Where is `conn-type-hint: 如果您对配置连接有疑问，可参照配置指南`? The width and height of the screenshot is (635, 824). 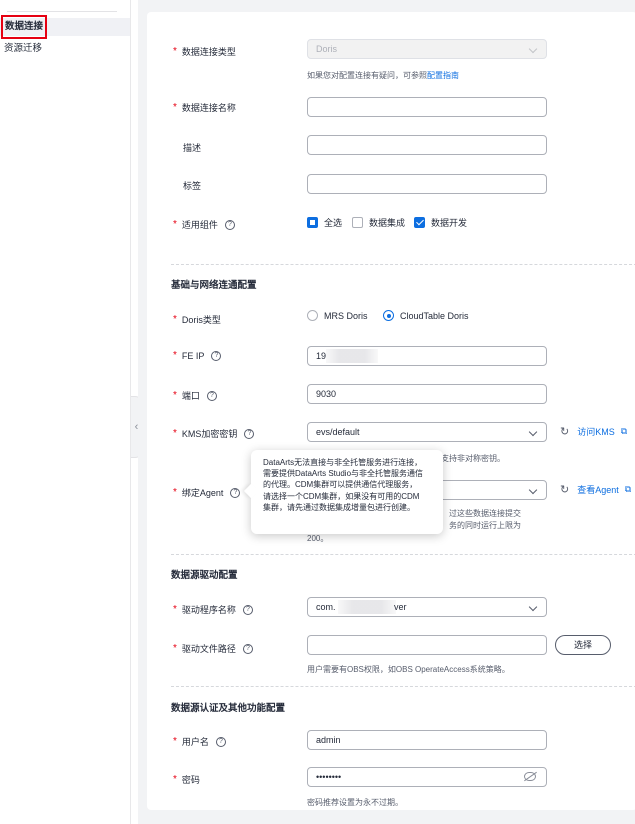 conn-type-hint: 如果您对配置连接有疑问，可参照配置指南 is located at coordinates (383, 75).